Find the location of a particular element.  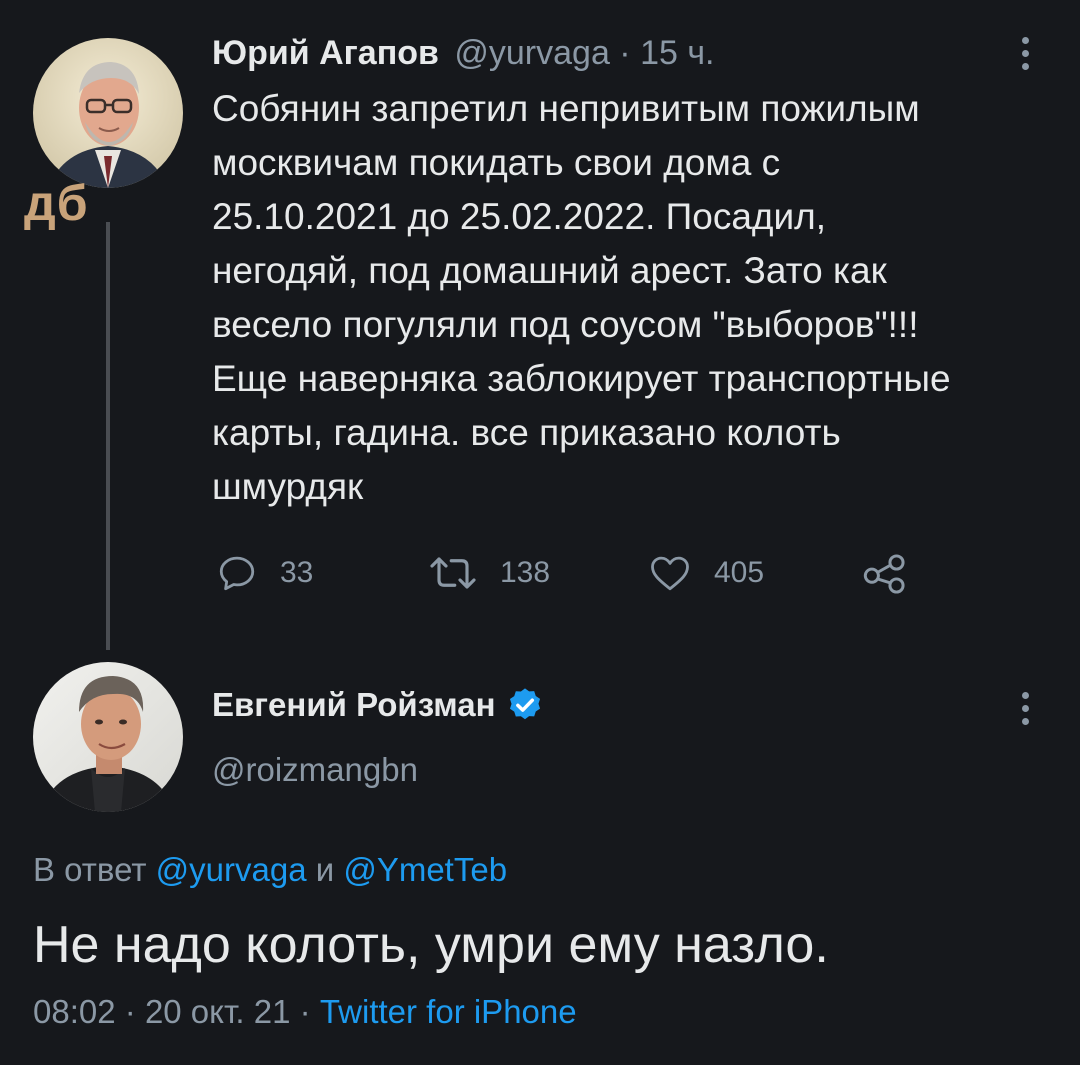

author-name: Евгений Ройзман is located at coordinates (354, 705).